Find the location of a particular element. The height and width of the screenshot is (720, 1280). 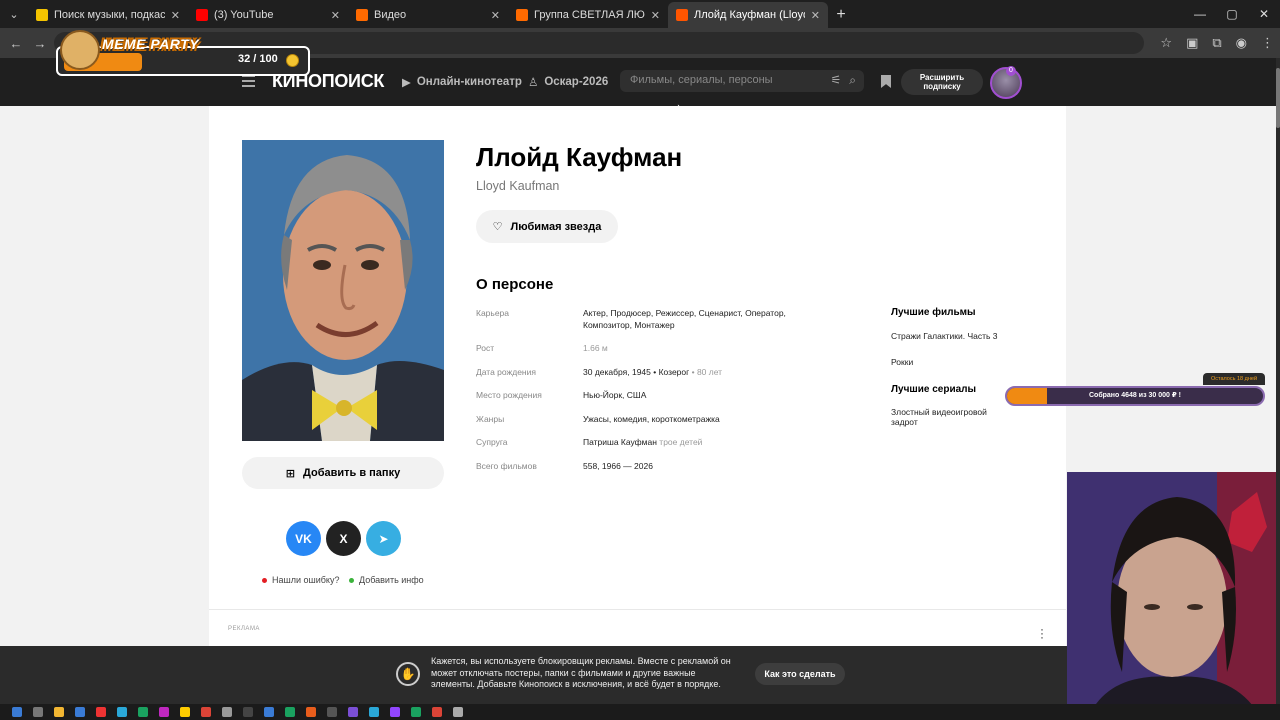

best-film-item: Рокки is located at coordinates (946, 362).